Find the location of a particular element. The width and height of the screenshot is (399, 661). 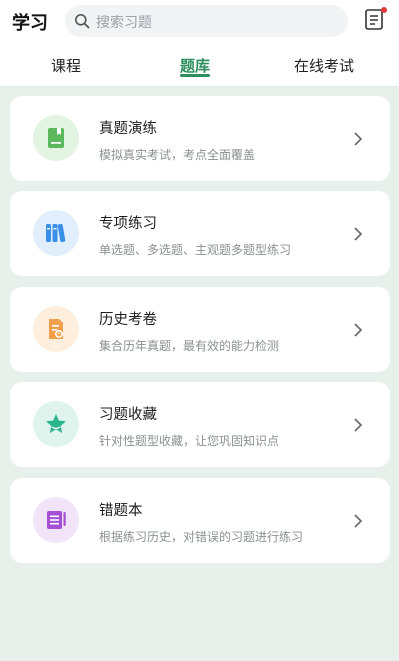

card-title: 专项练习 is located at coordinates (128, 224).